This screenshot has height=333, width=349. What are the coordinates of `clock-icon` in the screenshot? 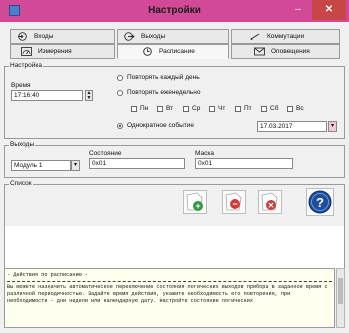 It's located at (147, 51).